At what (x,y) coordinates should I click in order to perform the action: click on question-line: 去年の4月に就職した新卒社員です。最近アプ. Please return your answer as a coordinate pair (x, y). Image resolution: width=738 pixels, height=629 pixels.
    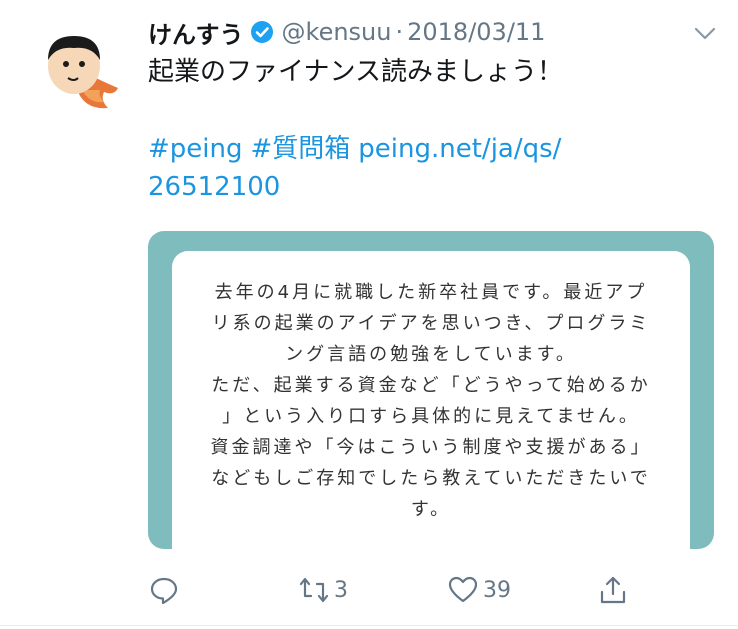
    Looking at the image, I should click on (431, 292).